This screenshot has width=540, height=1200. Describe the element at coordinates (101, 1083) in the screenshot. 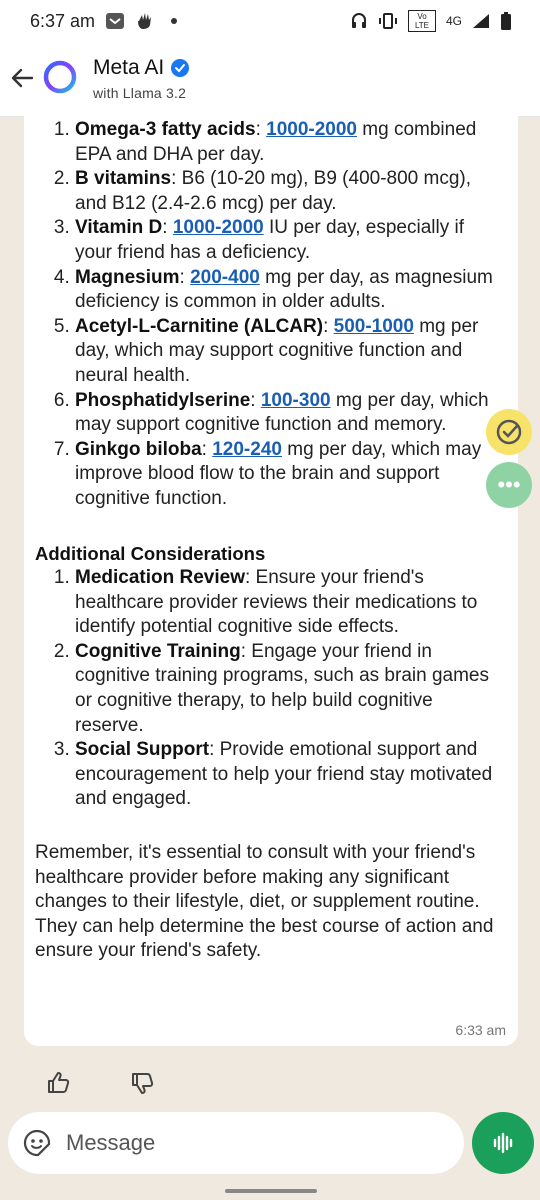

I see `reaction-row` at that location.